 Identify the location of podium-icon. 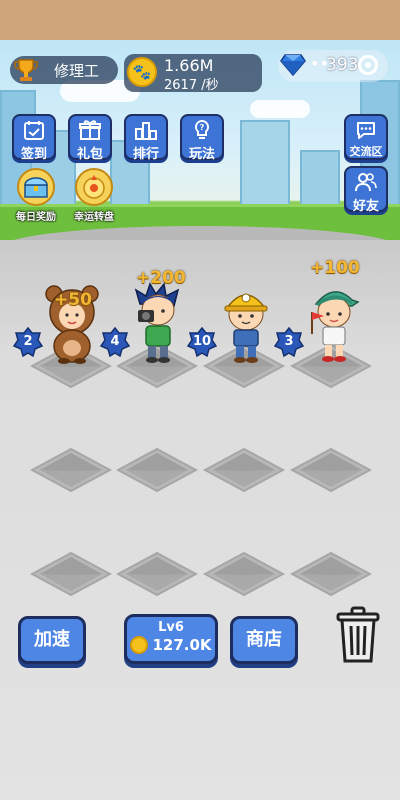
(146, 129).